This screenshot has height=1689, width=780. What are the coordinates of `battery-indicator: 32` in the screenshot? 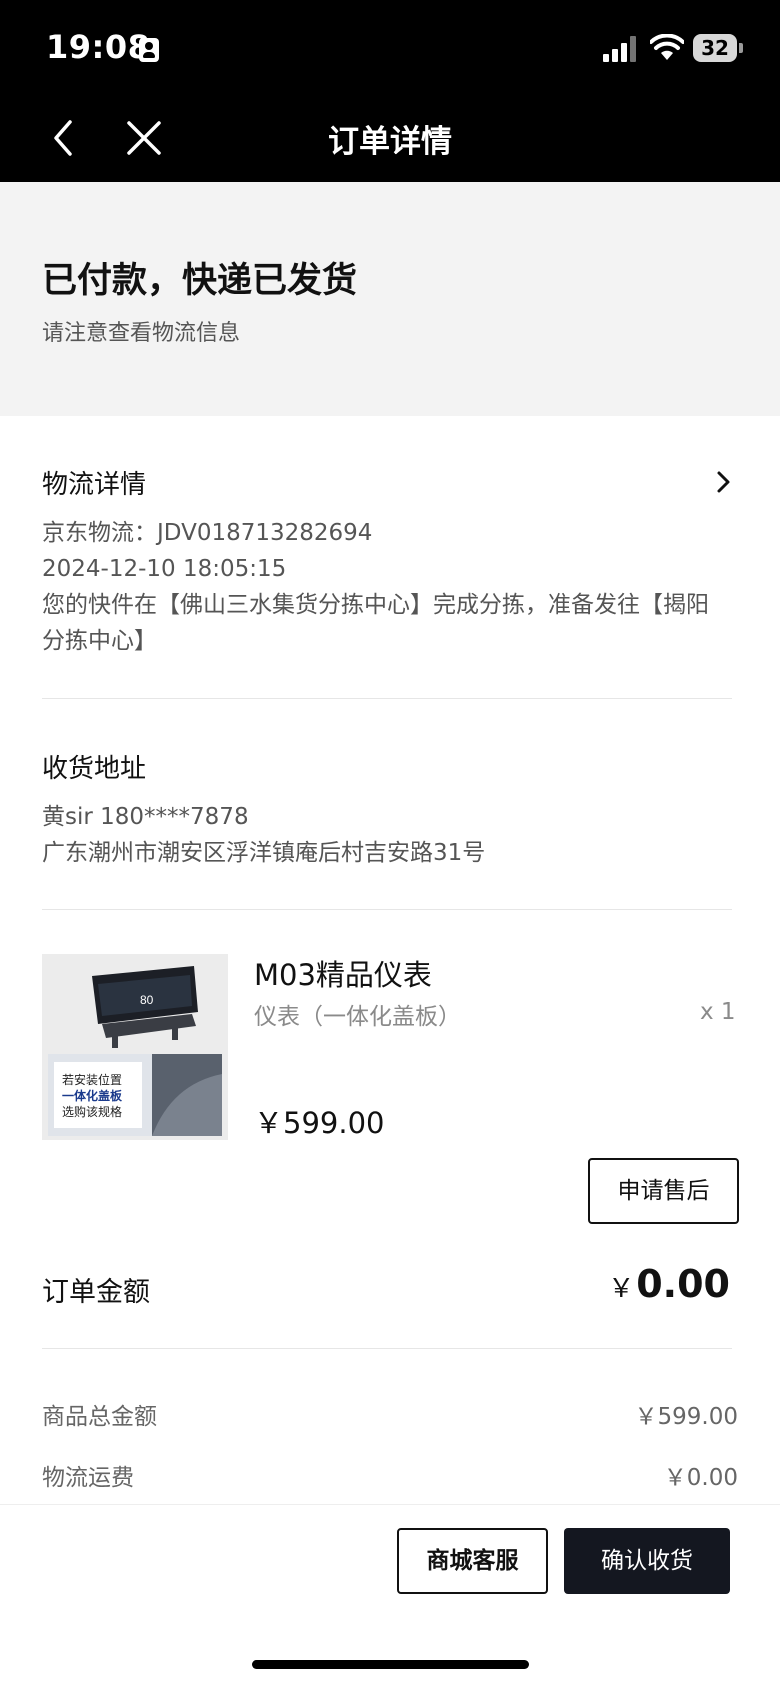 It's located at (715, 48).